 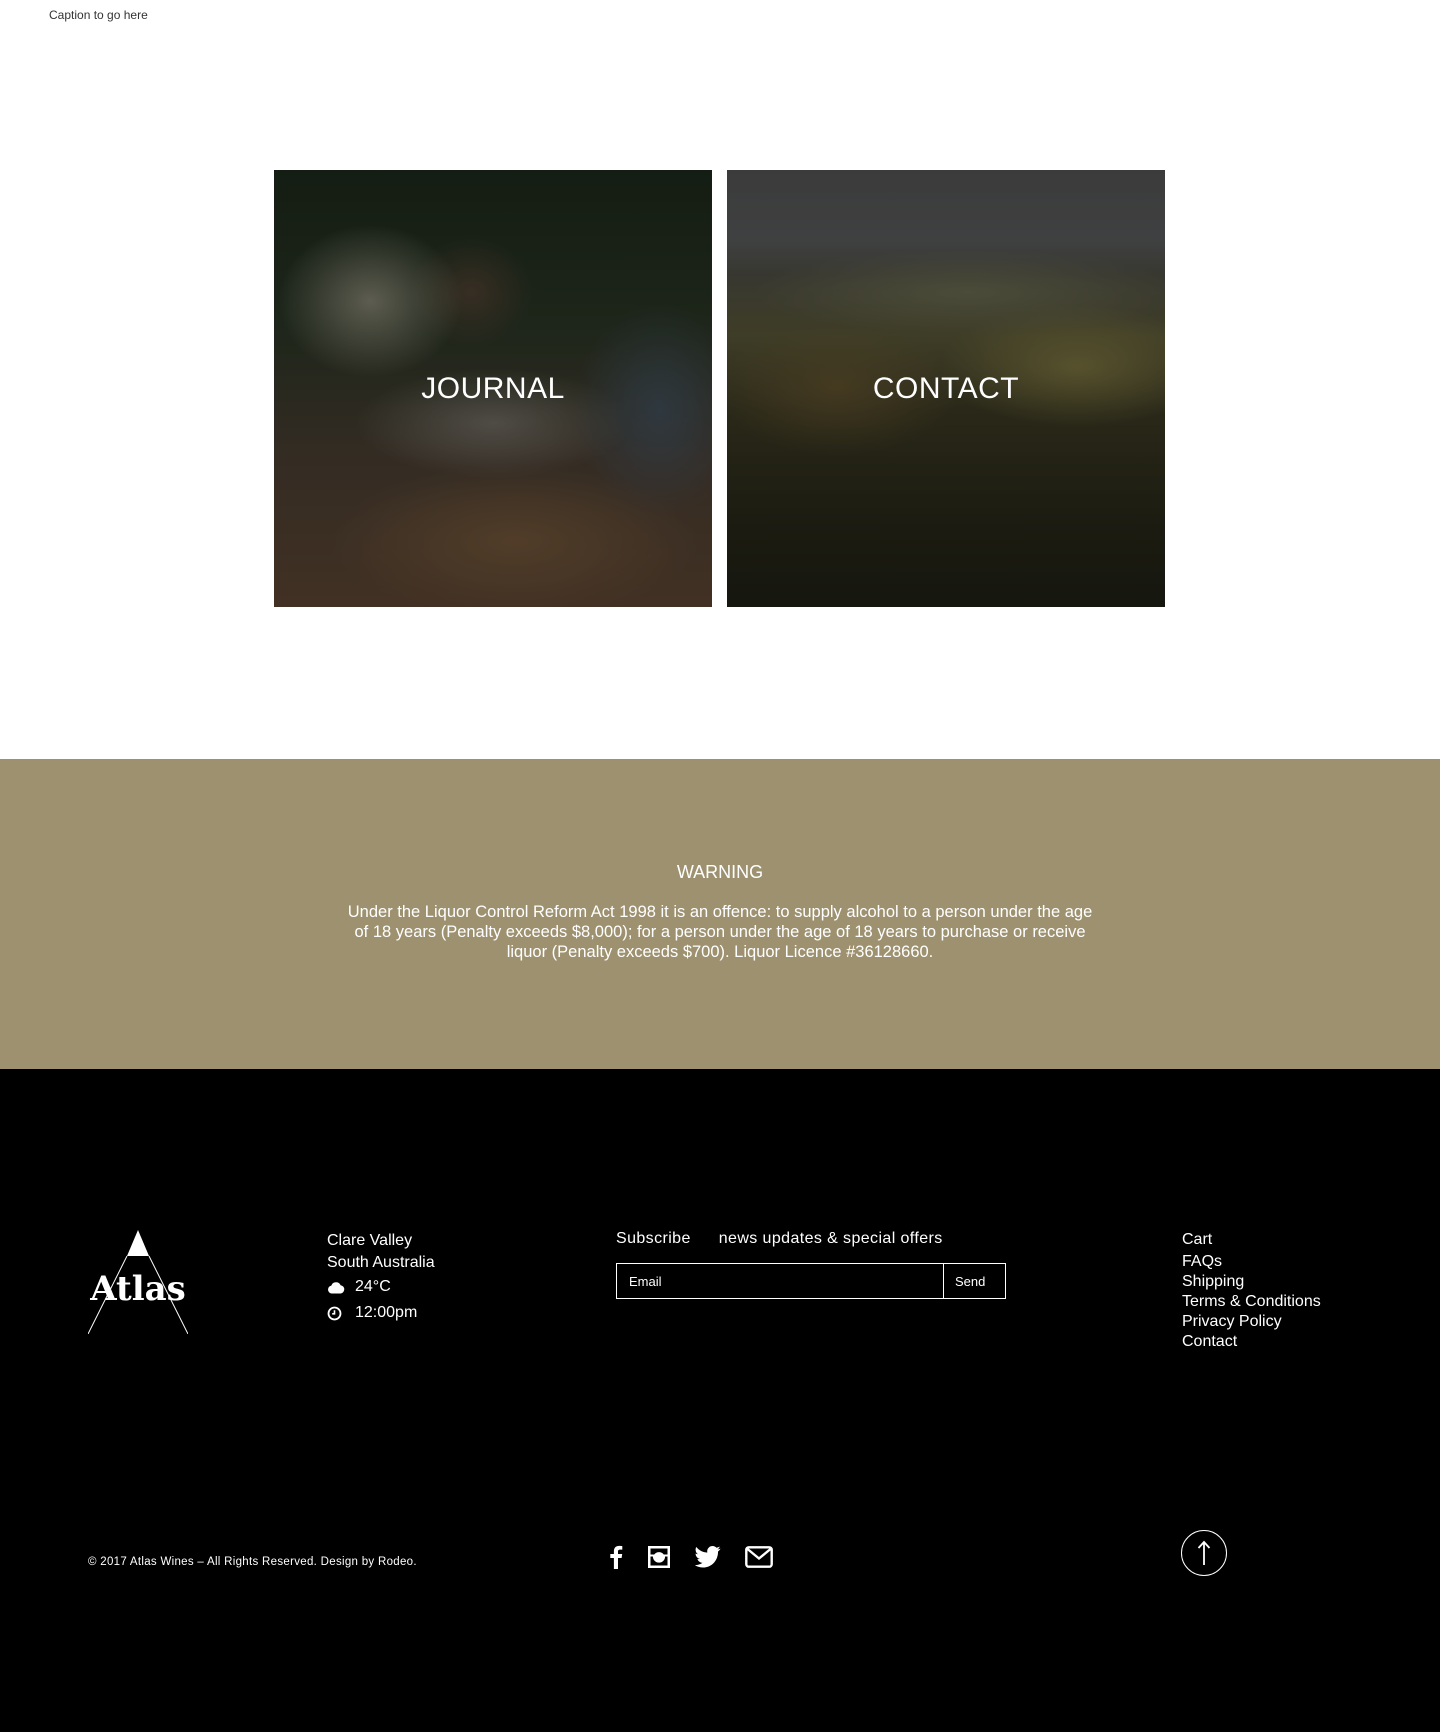 I want to click on clock-icon, so click(x=341, y=1313).